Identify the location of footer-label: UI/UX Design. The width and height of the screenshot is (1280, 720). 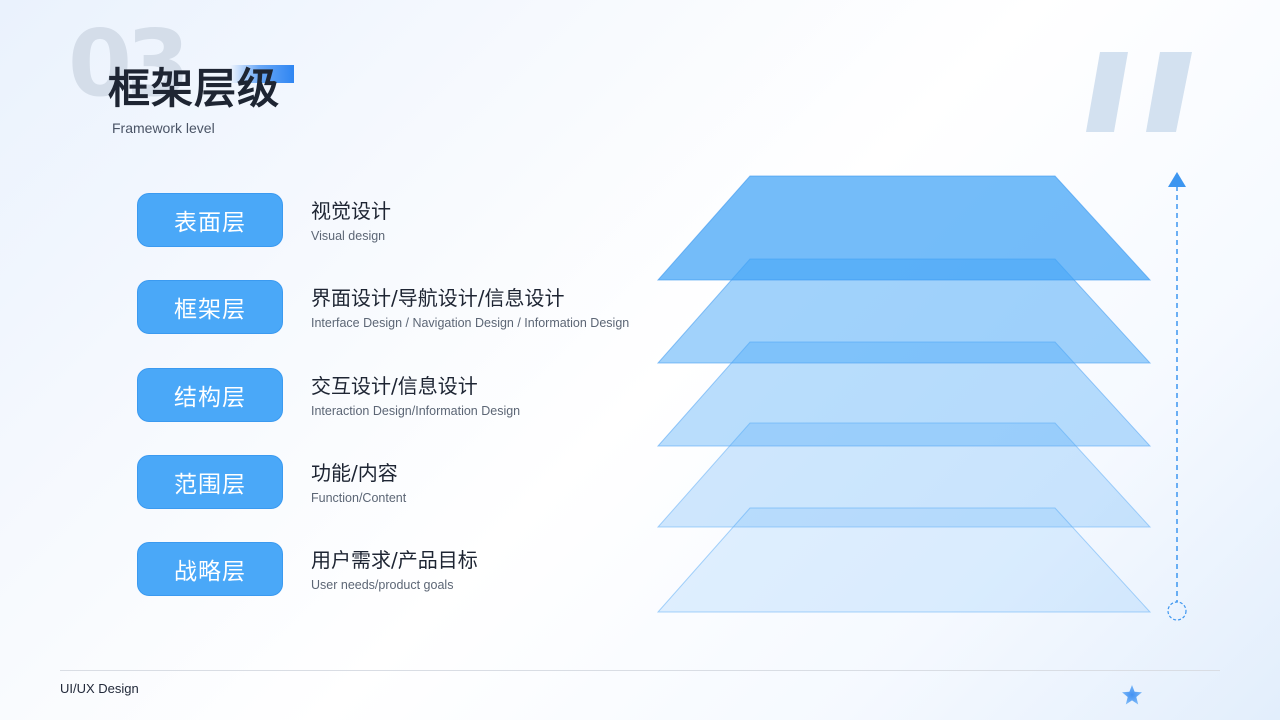
(99, 688).